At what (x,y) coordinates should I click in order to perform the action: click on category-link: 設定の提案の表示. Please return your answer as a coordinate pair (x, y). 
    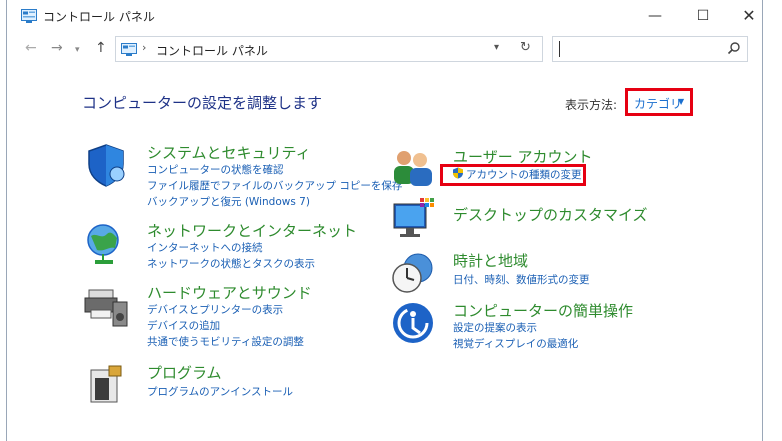
    Looking at the image, I should click on (495, 327).